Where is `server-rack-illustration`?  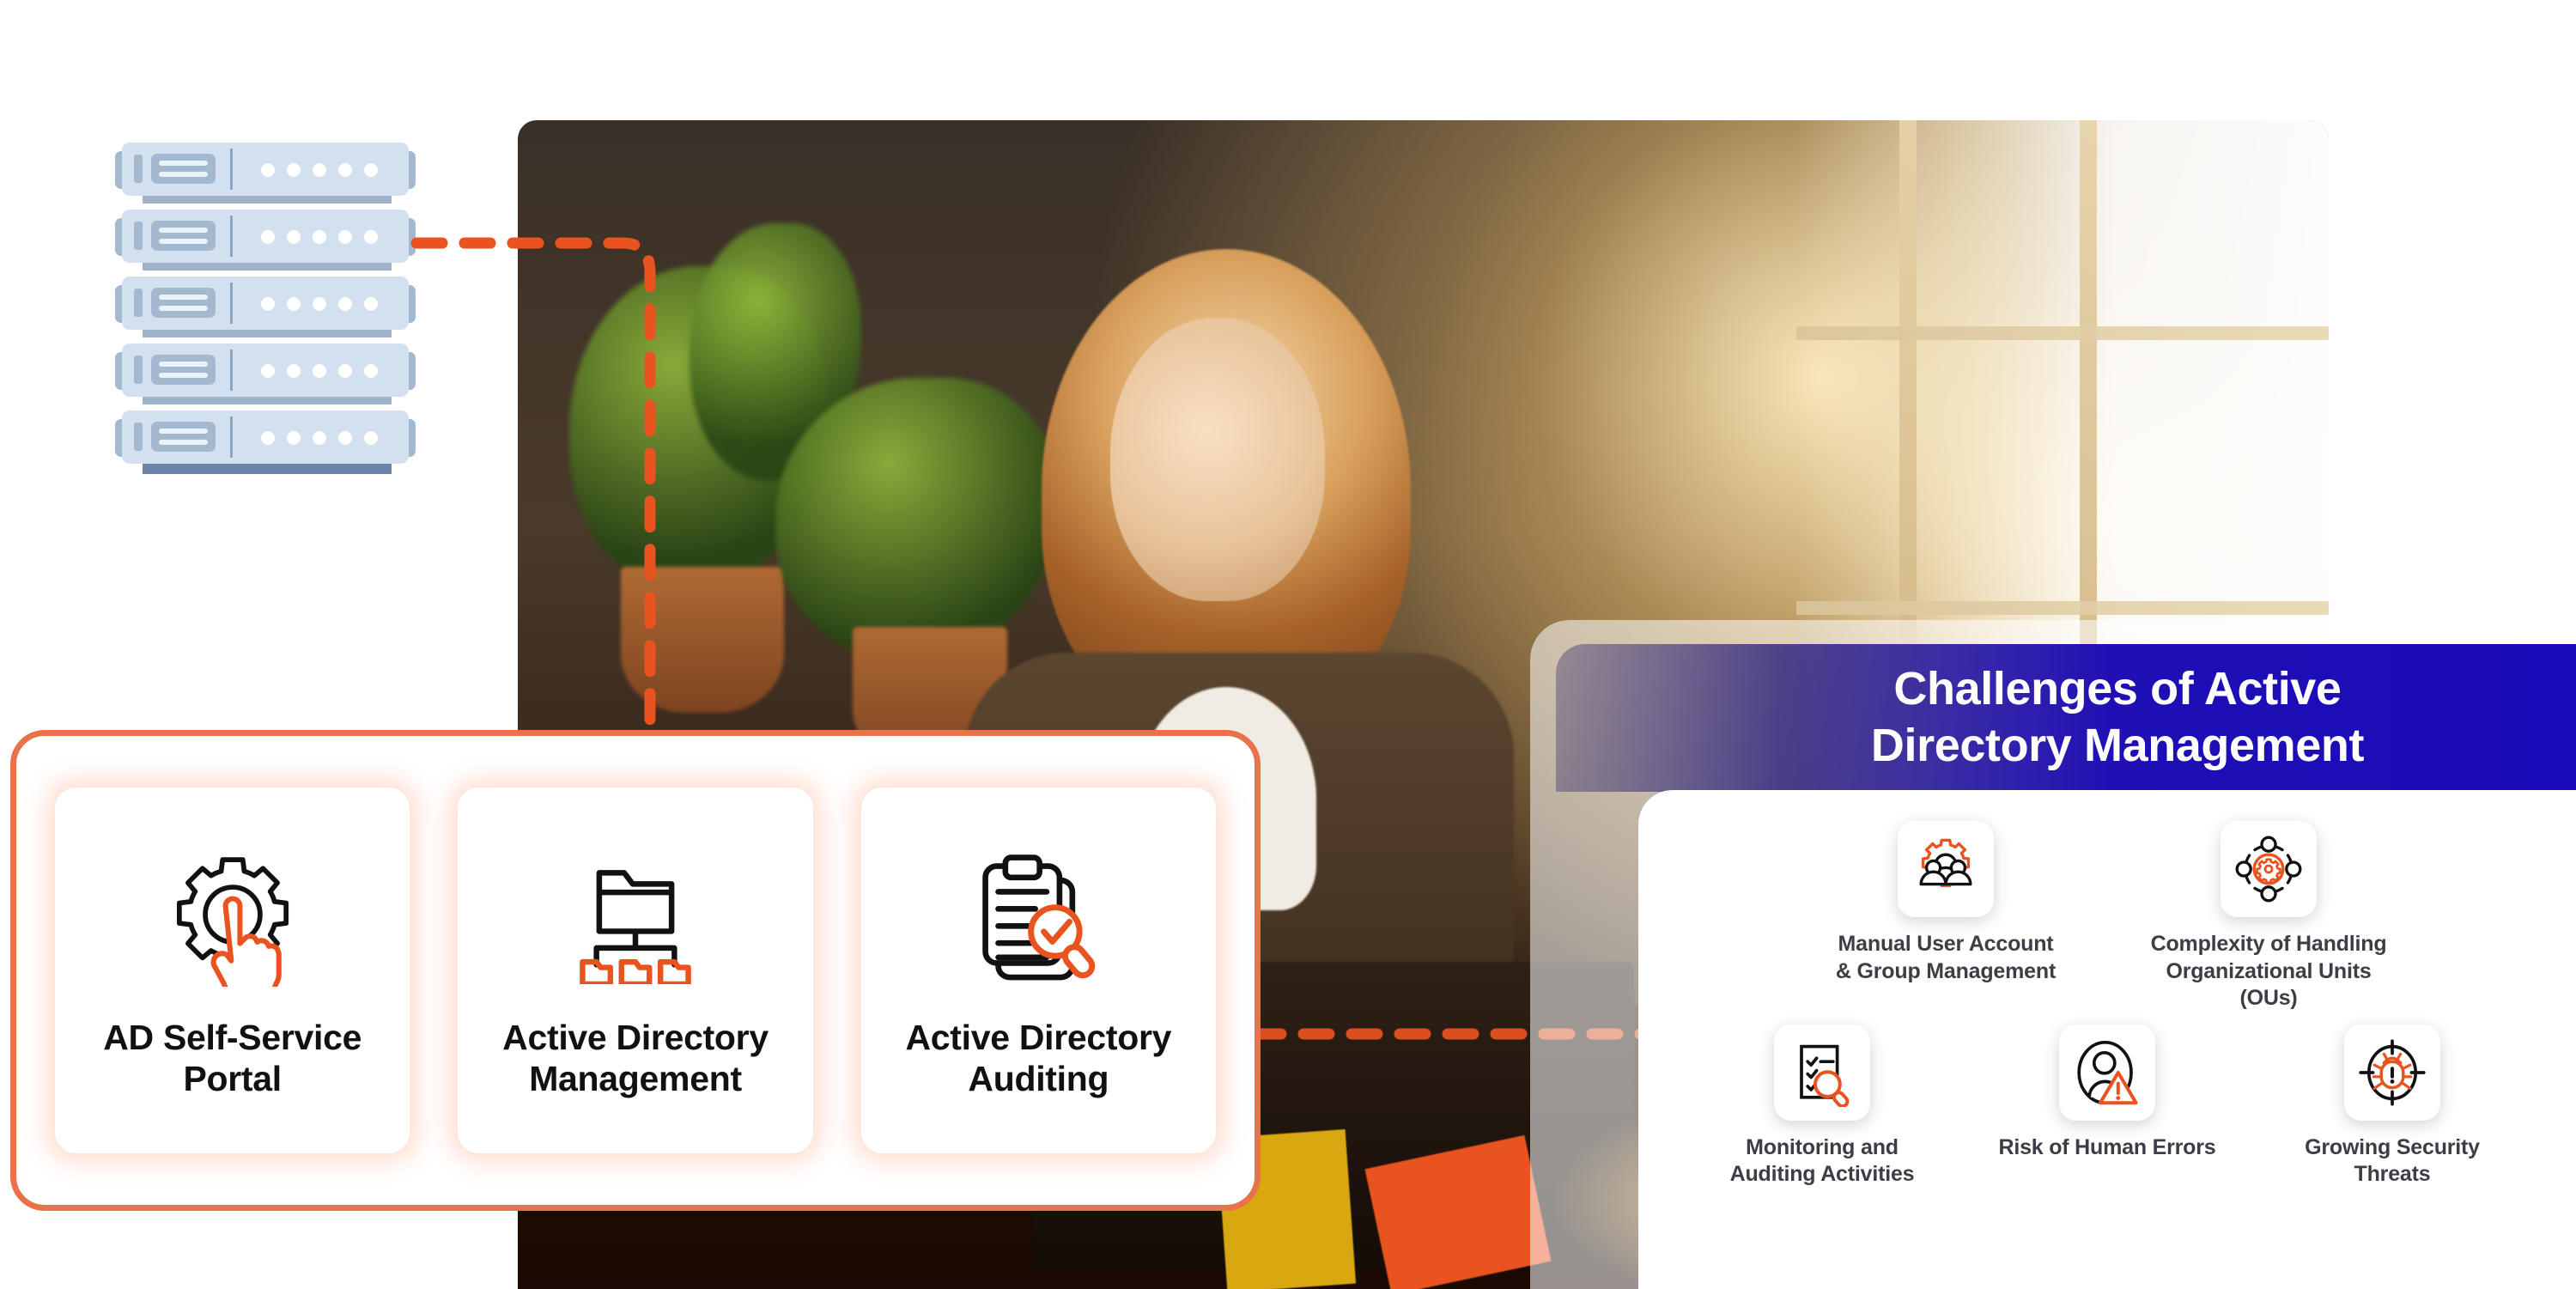
server-rack-illustration is located at coordinates (265, 310).